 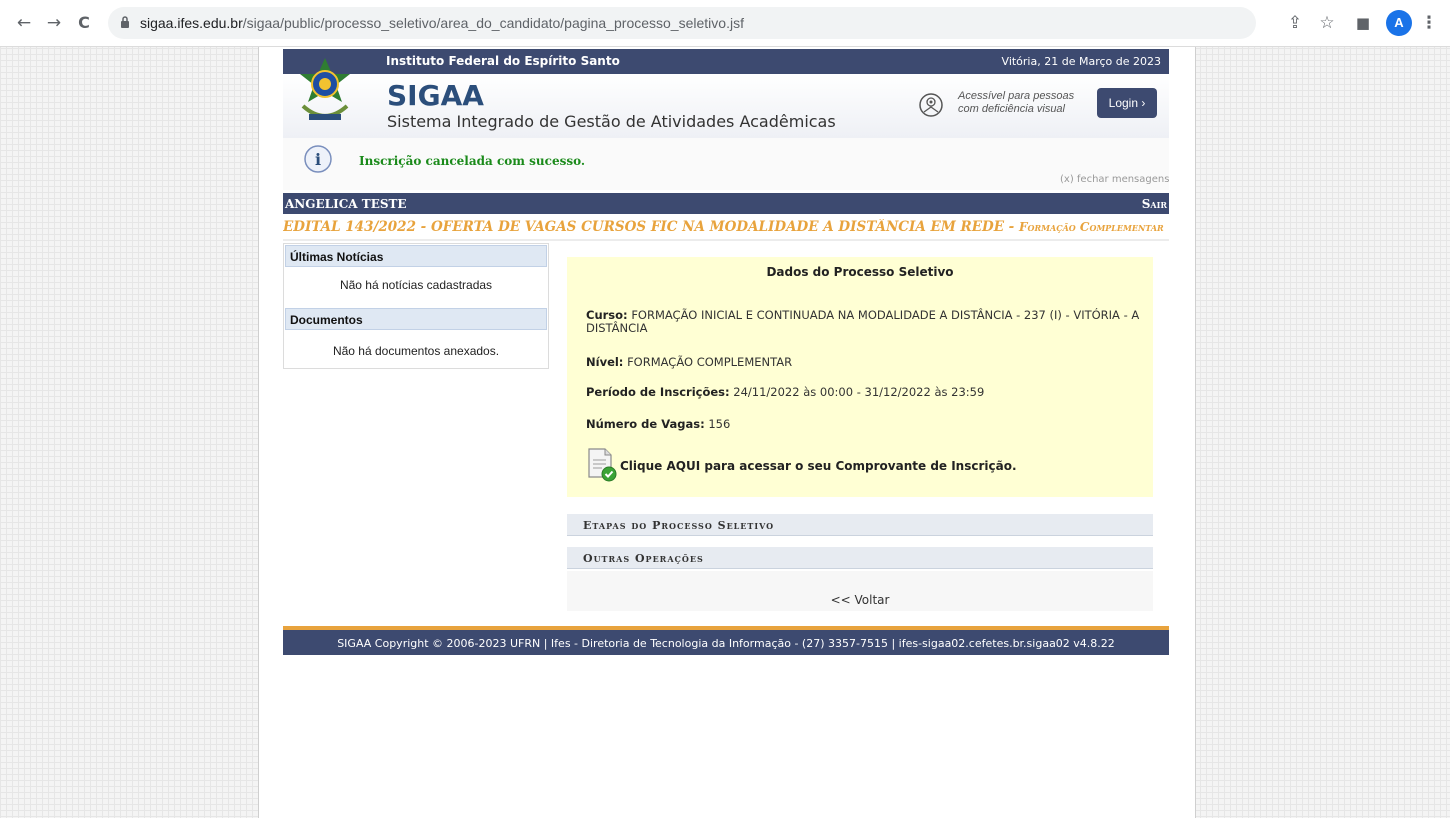 I want to click on url-host: sigaa.ifes.edu.br, so click(x=191, y=23).